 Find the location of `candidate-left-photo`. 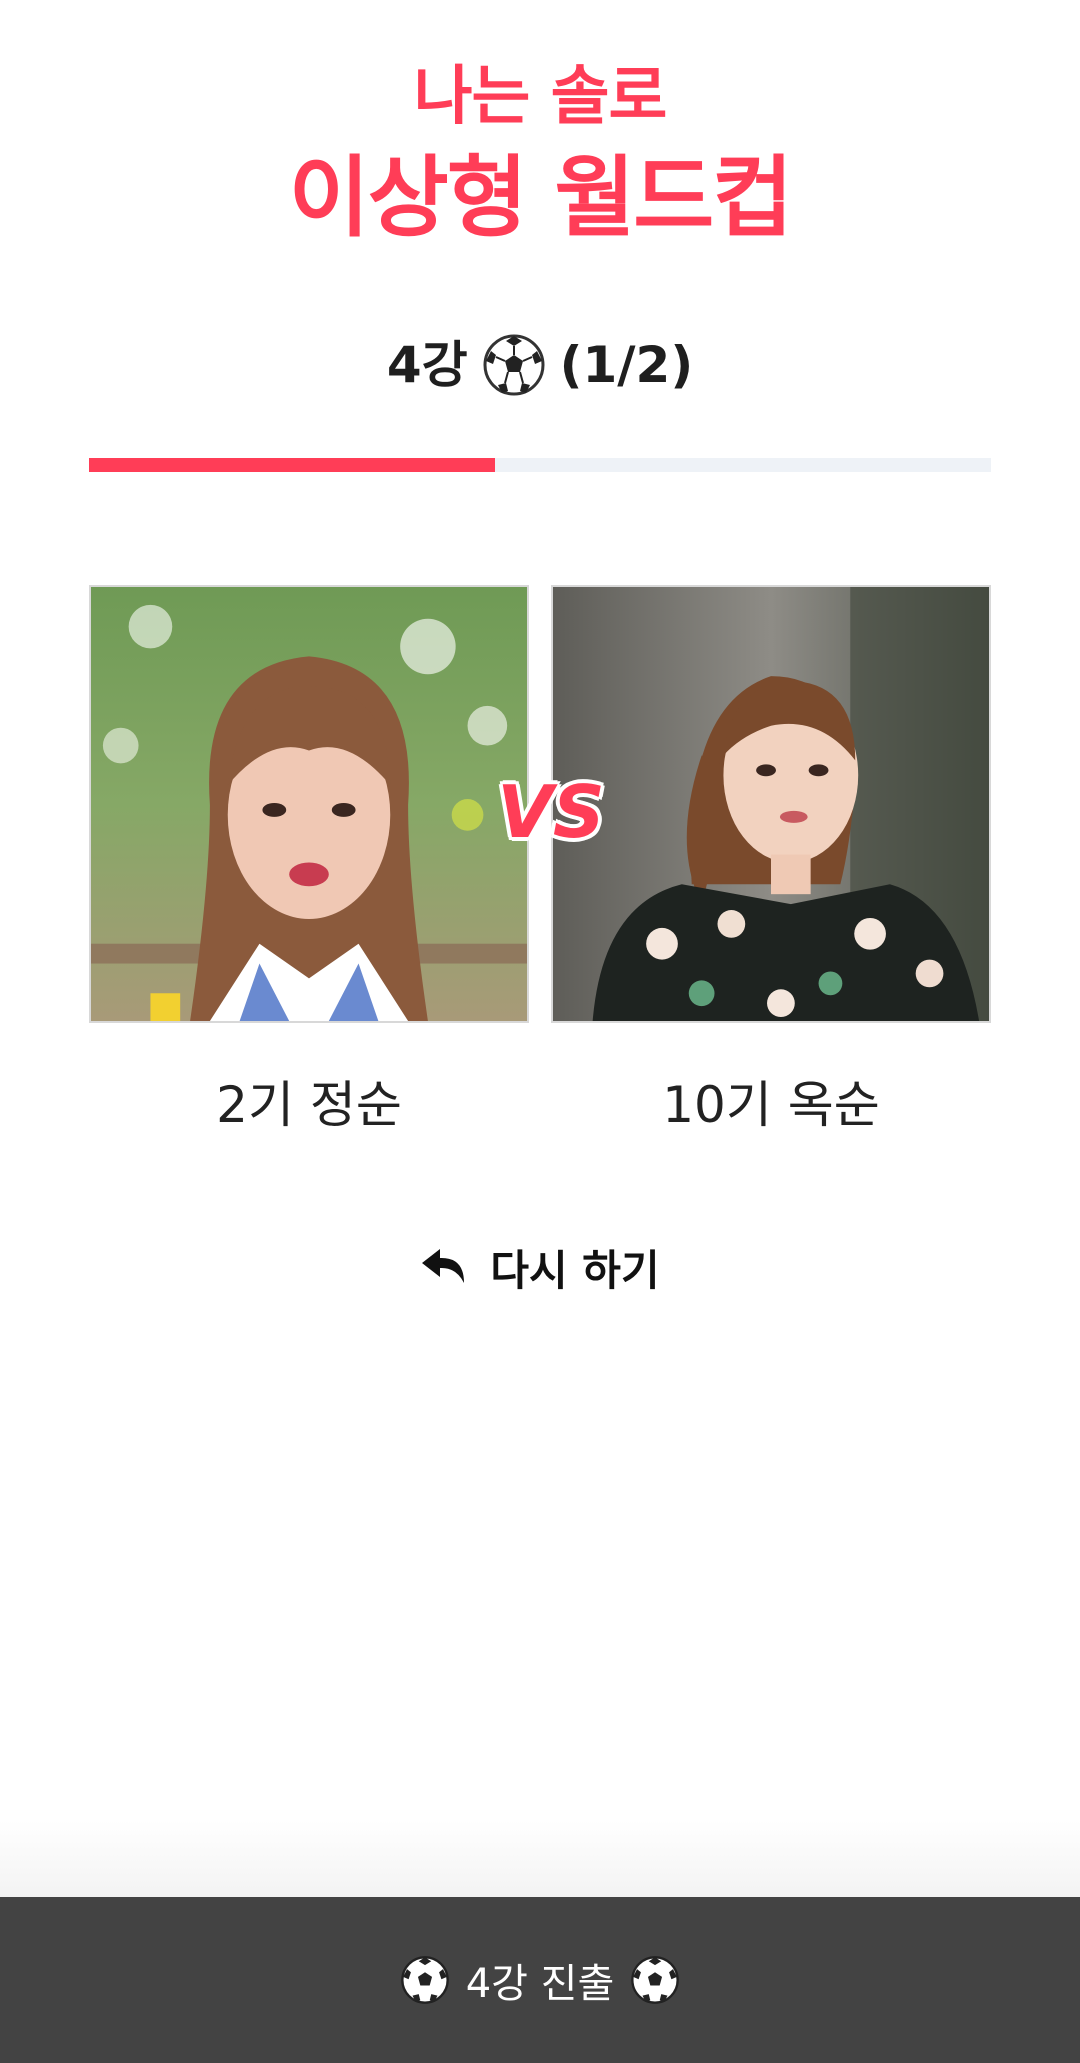

candidate-left-photo is located at coordinates (309, 804).